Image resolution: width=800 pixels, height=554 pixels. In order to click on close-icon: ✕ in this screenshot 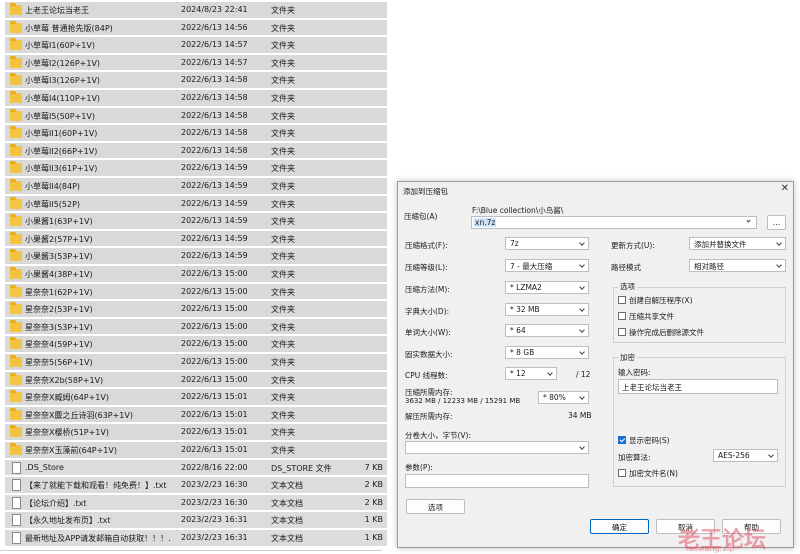, I will do `click(785, 188)`.